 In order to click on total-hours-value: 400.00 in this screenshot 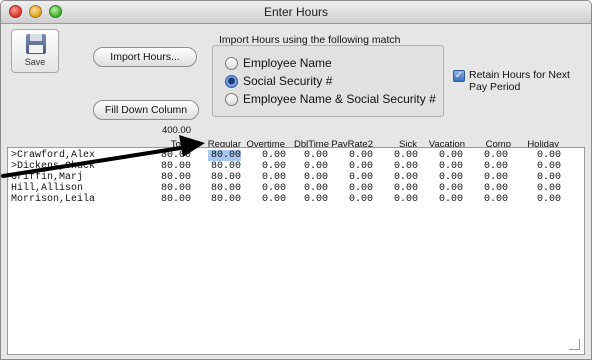, I will do `click(176, 130)`.